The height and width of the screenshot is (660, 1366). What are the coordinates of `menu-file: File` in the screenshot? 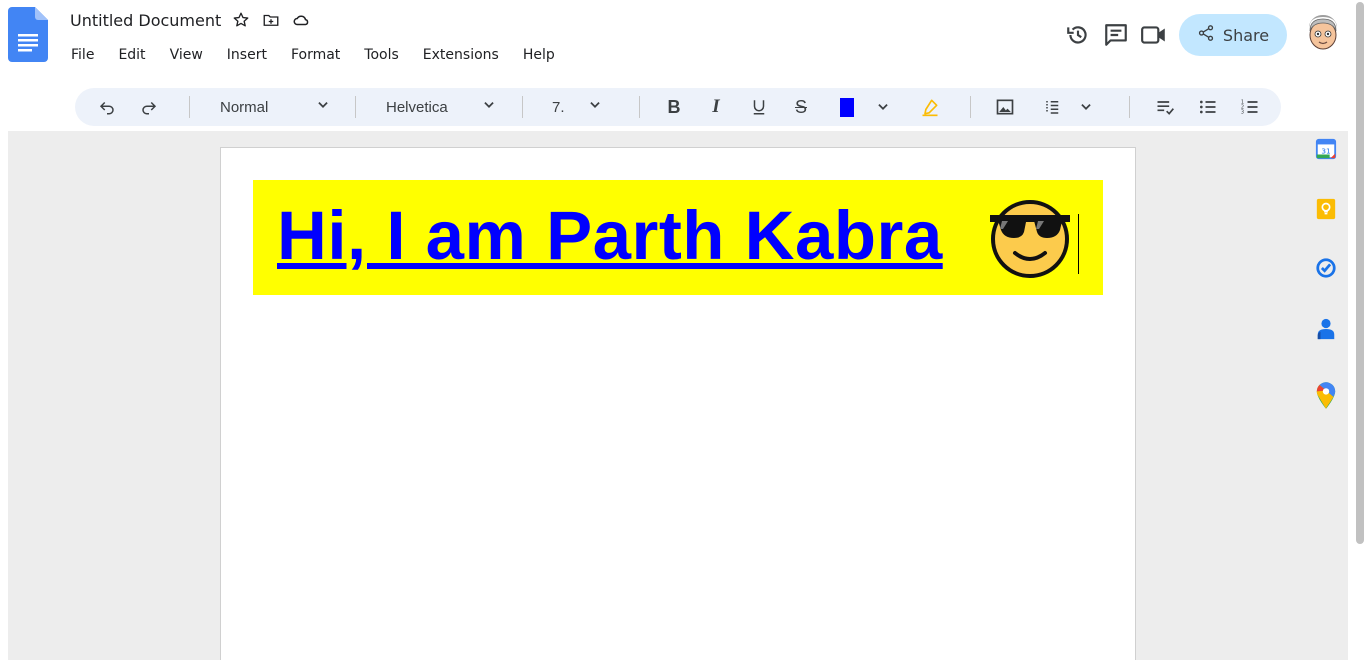 It's located at (82, 57).